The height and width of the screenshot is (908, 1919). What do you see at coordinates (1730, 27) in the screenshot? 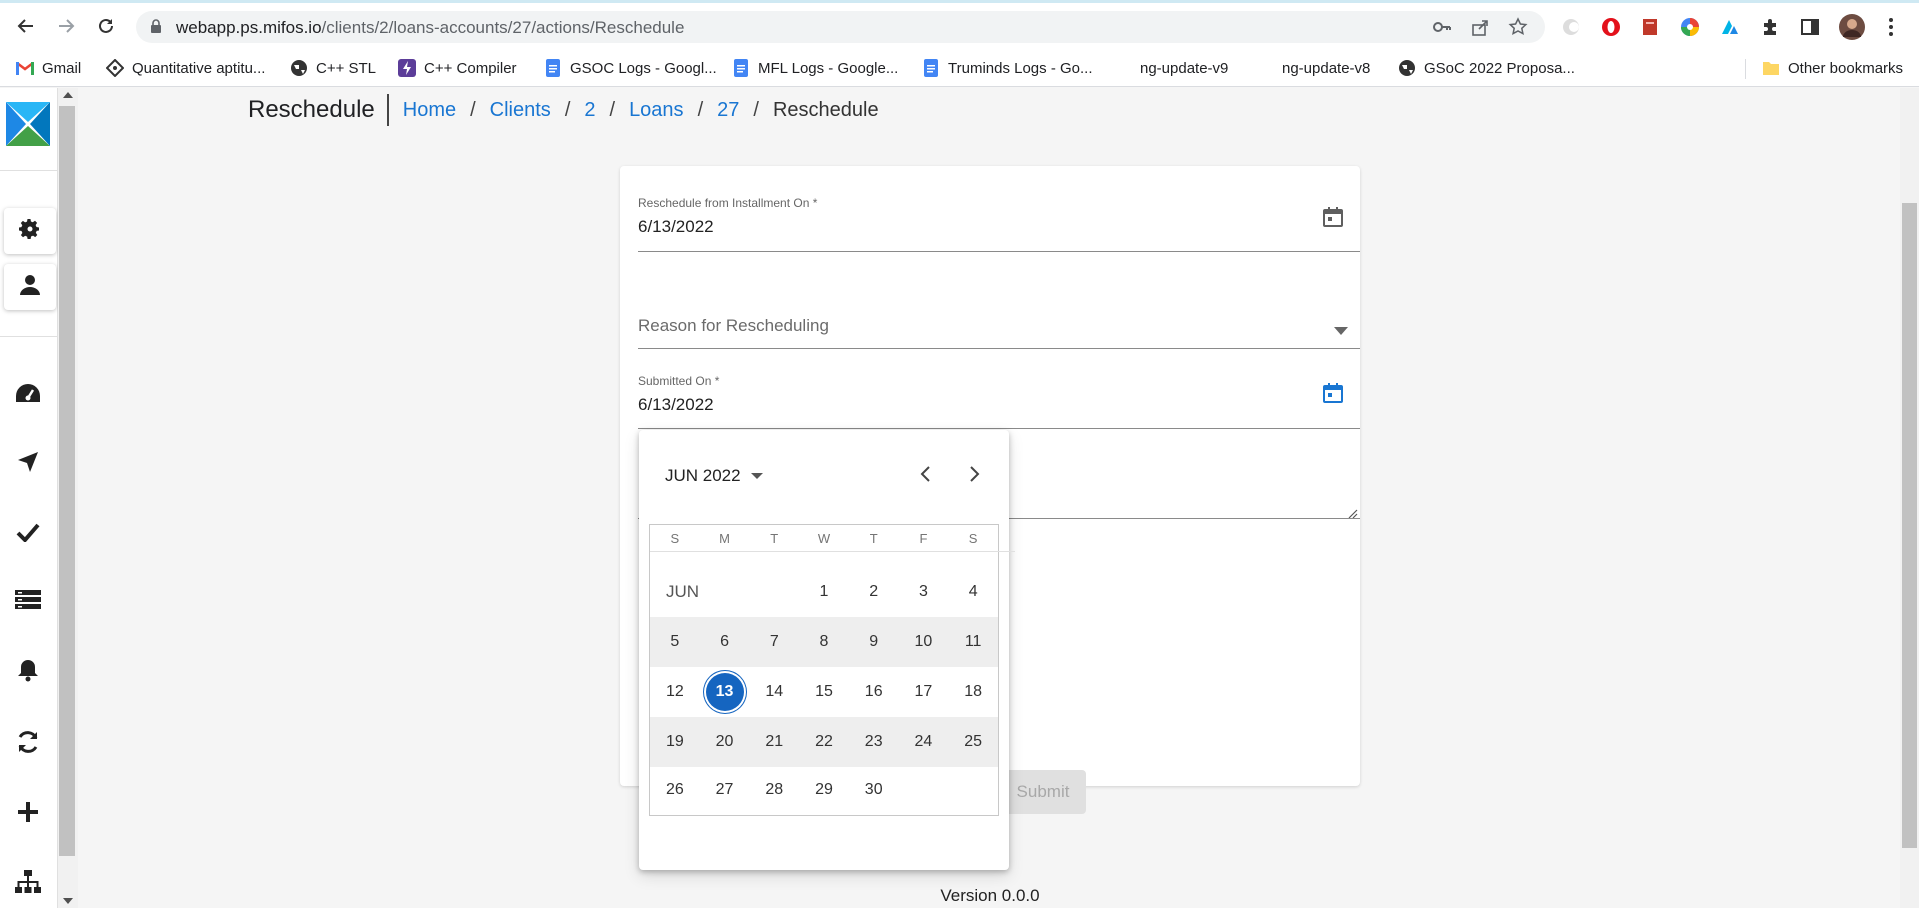
I see `triangle-extension-icon` at bounding box center [1730, 27].